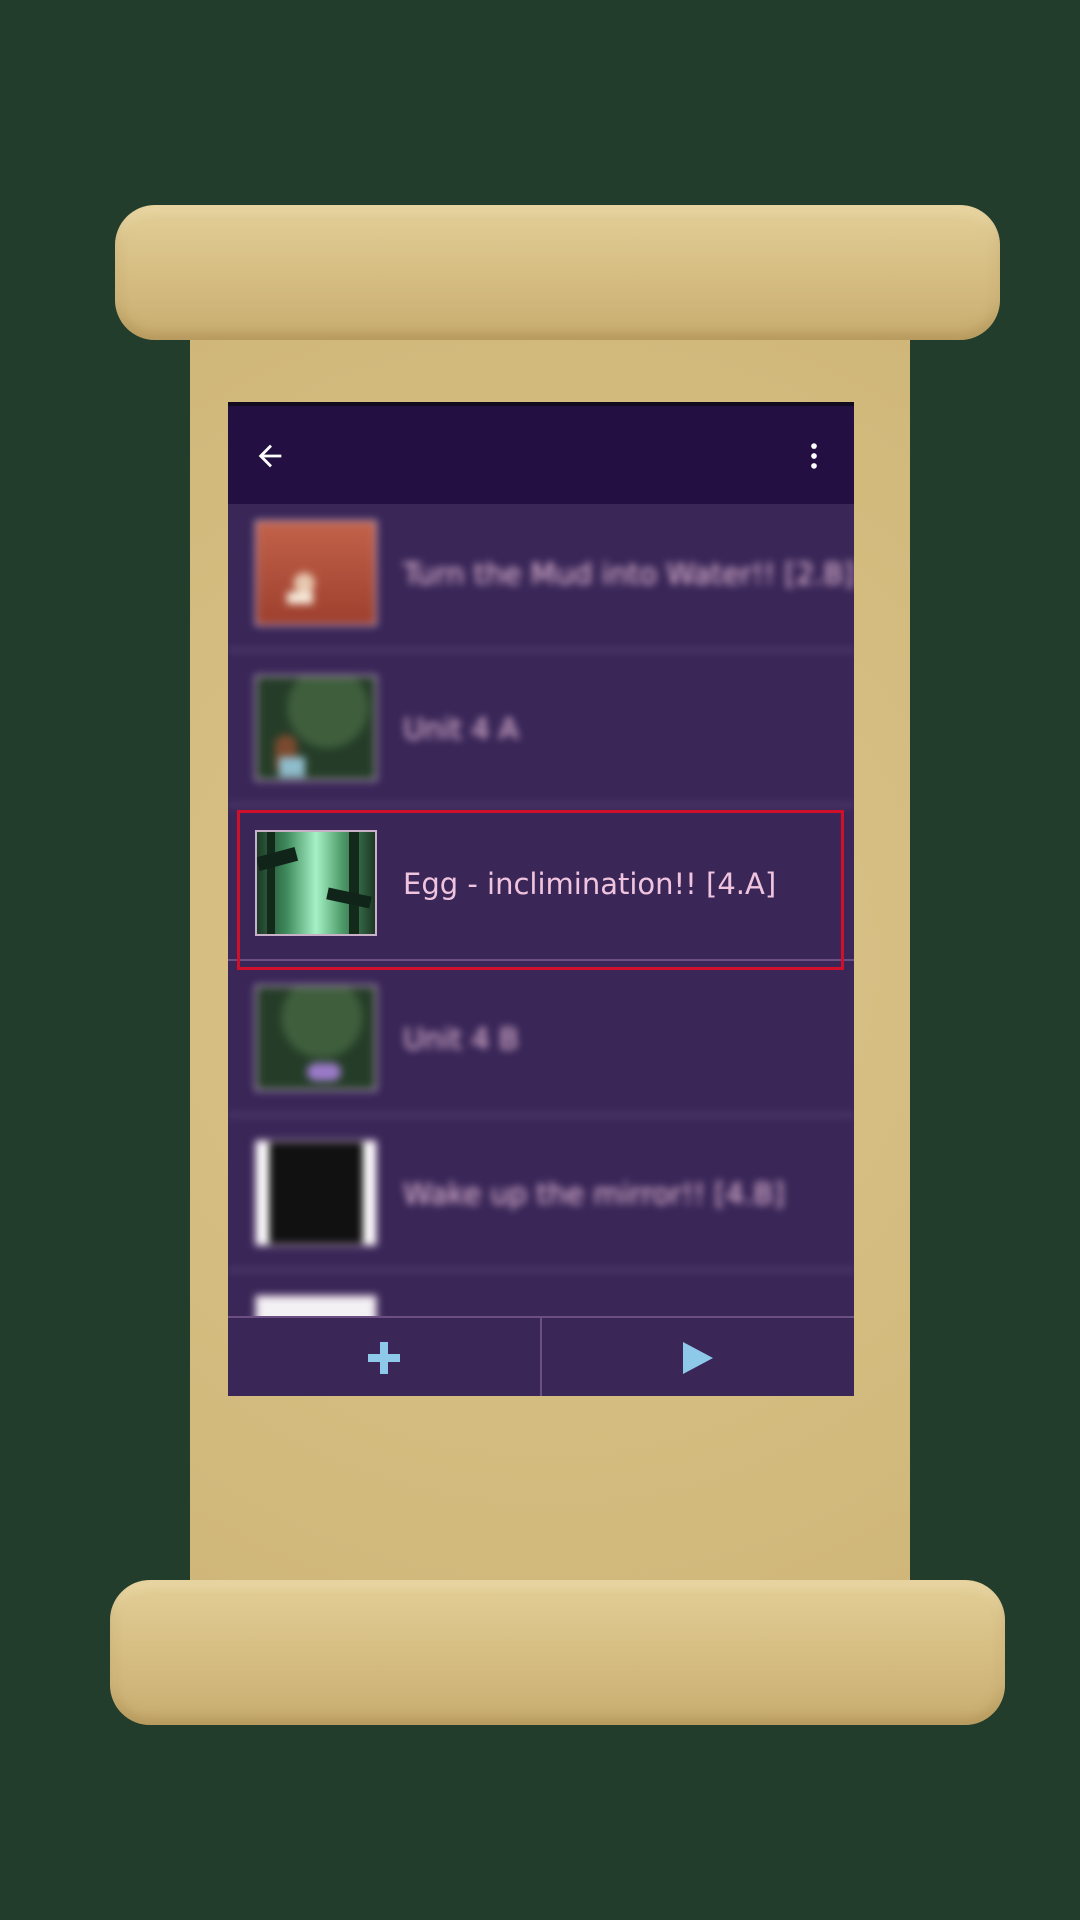 The width and height of the screenshot is (1080, 1920). I want to click on lesson-title: Unit 4 B, so click(461, 1038).